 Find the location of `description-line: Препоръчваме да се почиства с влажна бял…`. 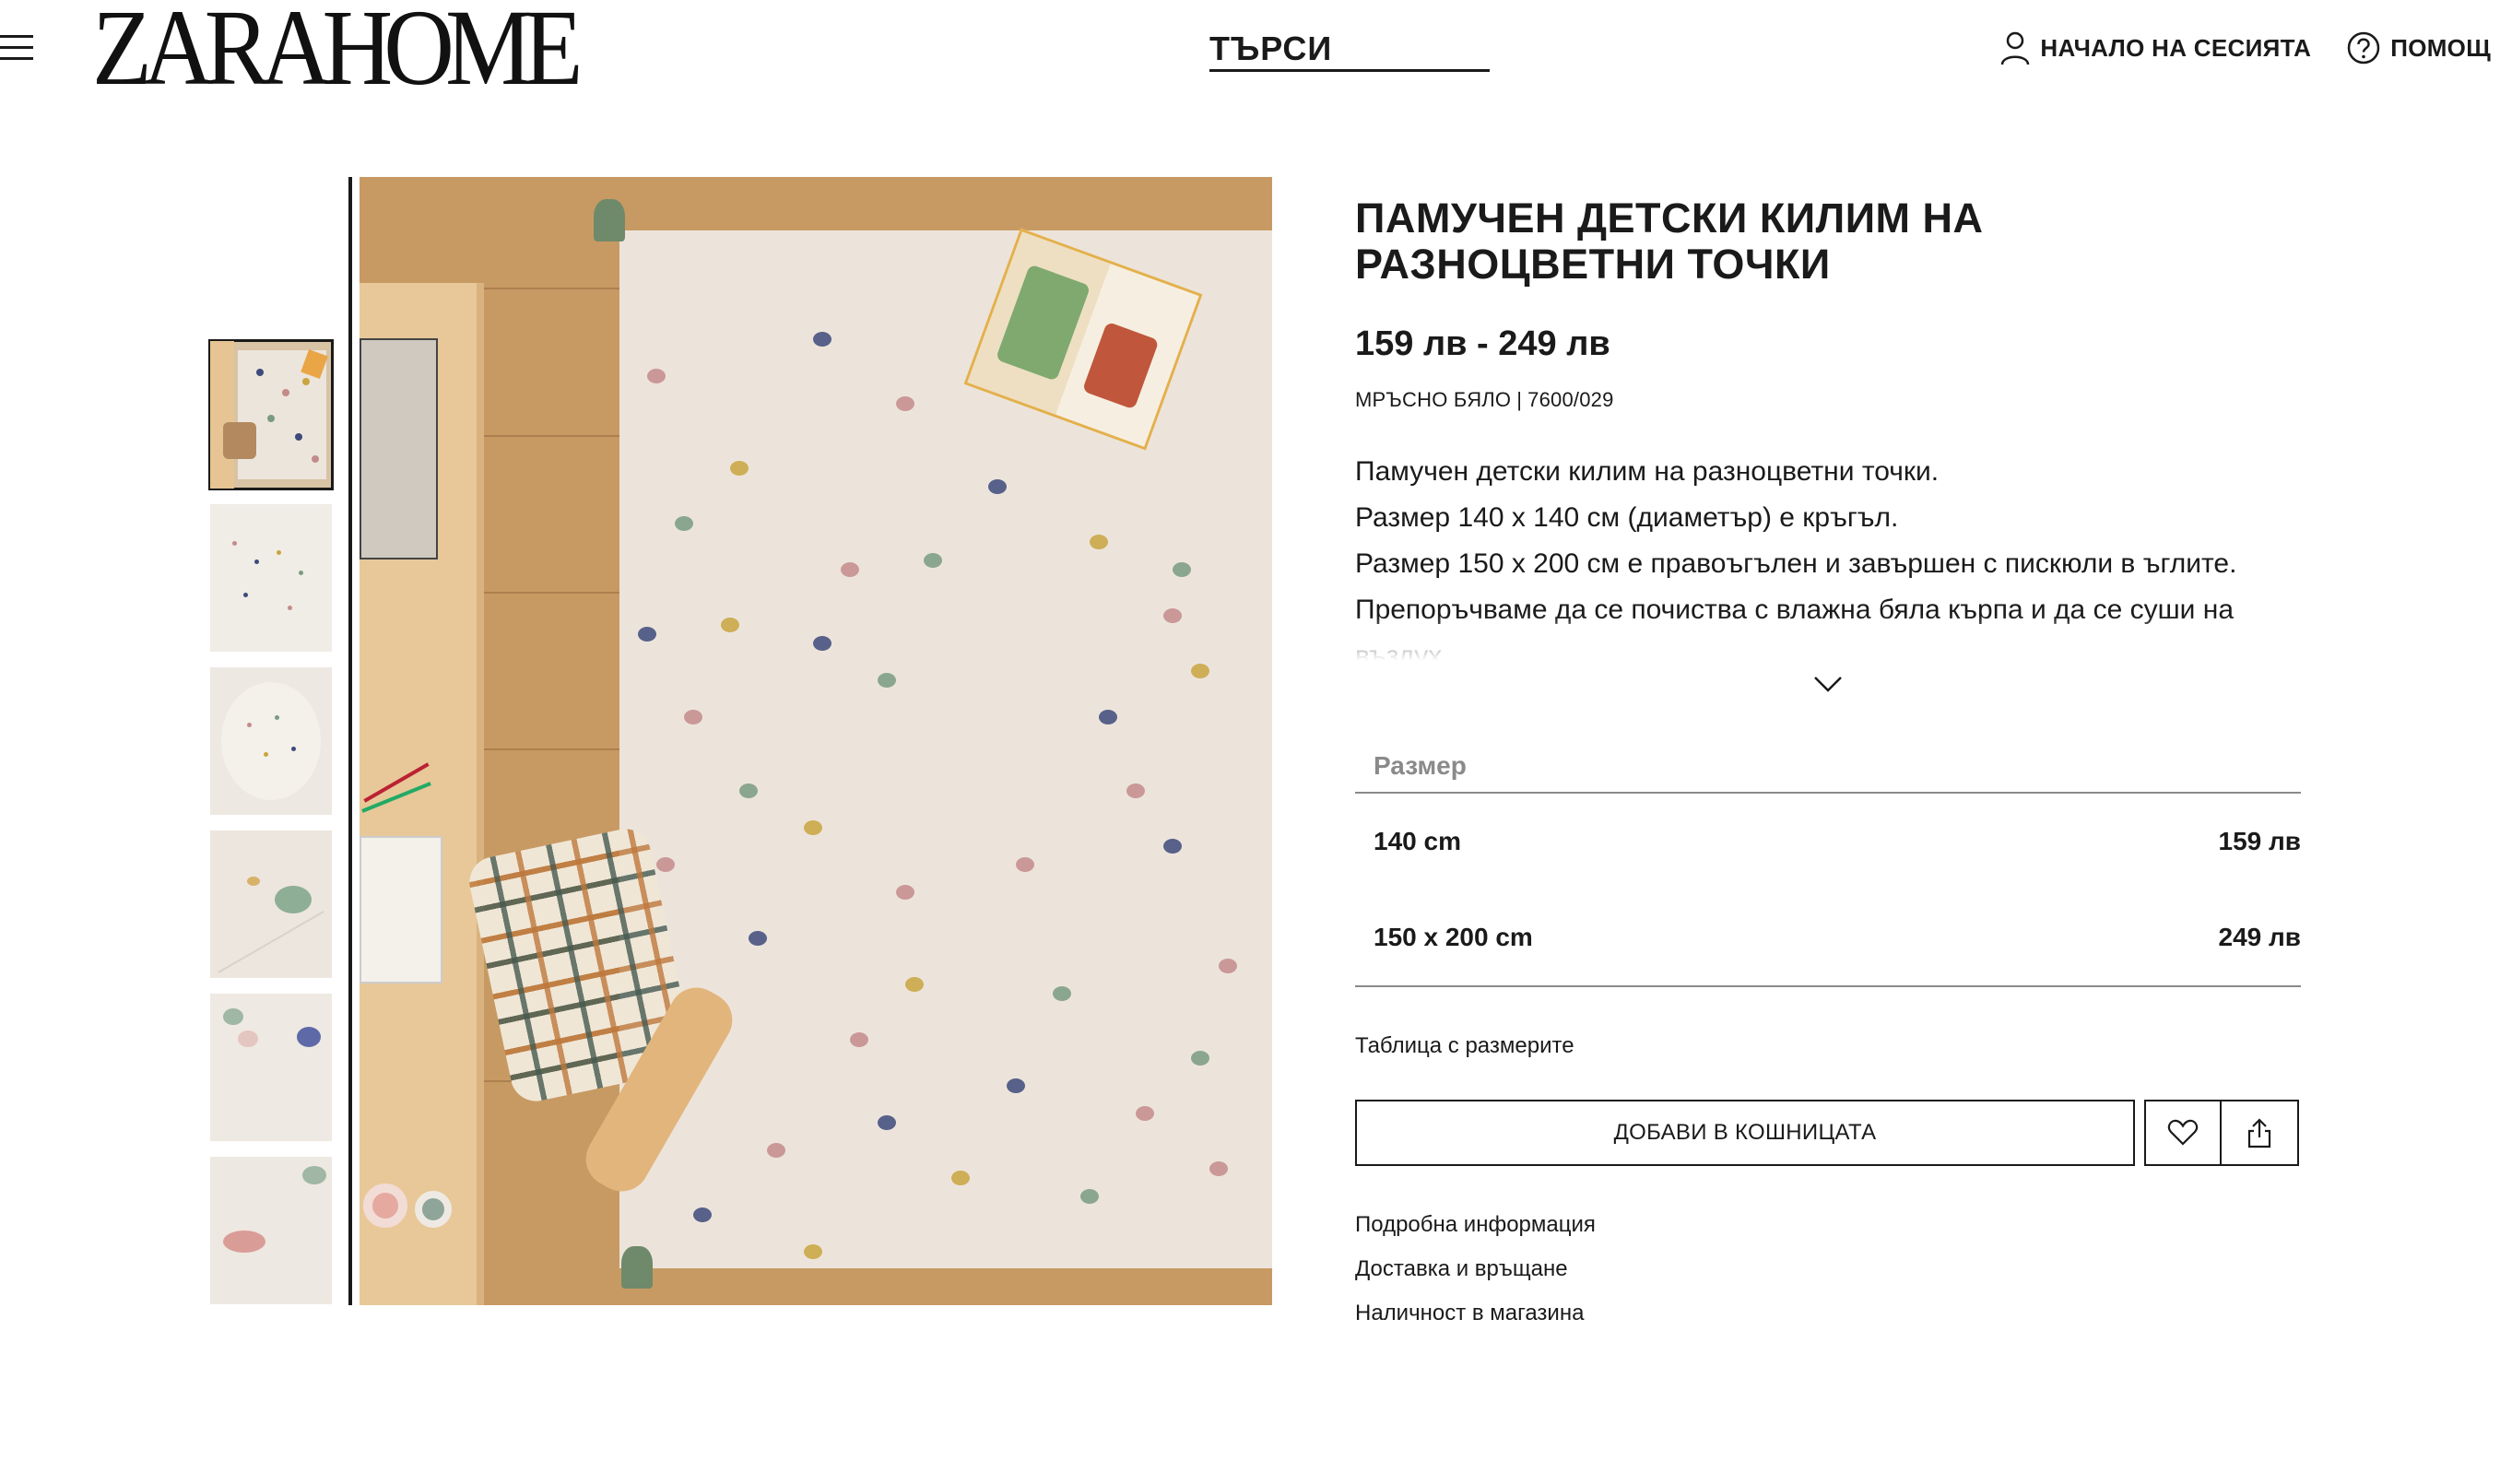

description-line: Препоръчваме да се почиства с влажна бял… is located at coordinates (1795, 628).